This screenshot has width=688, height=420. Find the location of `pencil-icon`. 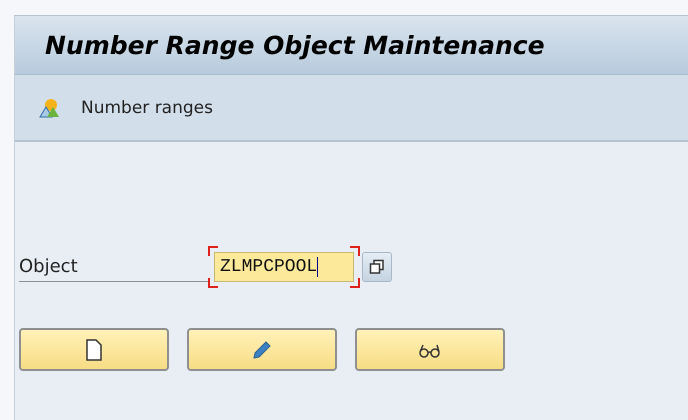

pencil-icon is located at coordinates (262, 349).